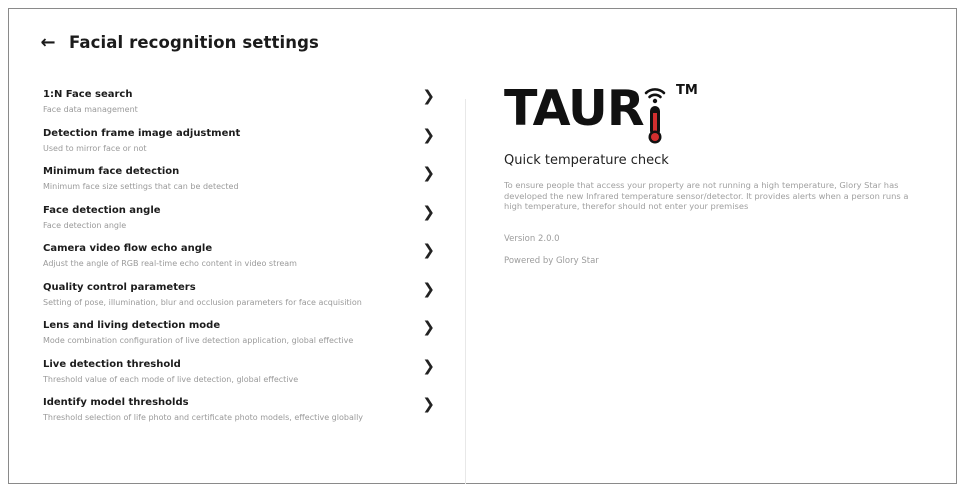  Describe the element at coordinates (586, 160) in the screenshot. I see `product-subtitle: Quick temperature check` at that location.